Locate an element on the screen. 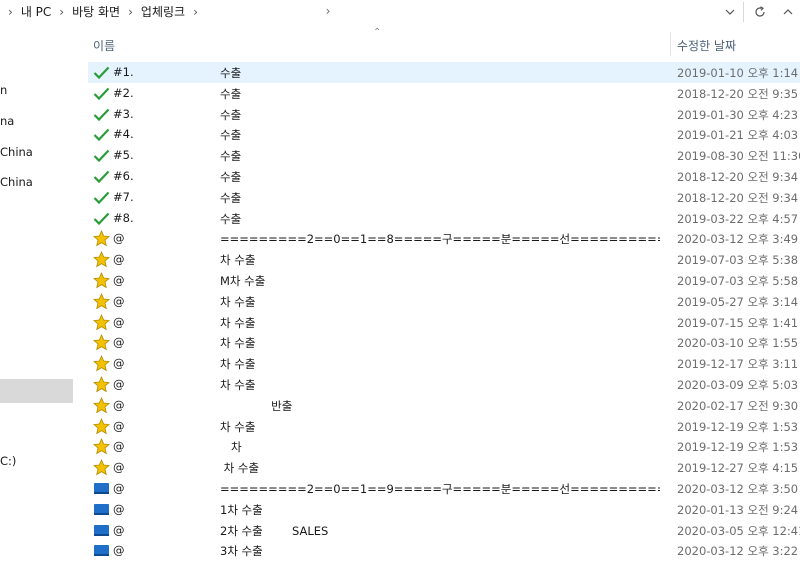 The image size is (800, 568). breadcrumb-item-desktop: 바탕 화면 is located at coordinates (96, 11).